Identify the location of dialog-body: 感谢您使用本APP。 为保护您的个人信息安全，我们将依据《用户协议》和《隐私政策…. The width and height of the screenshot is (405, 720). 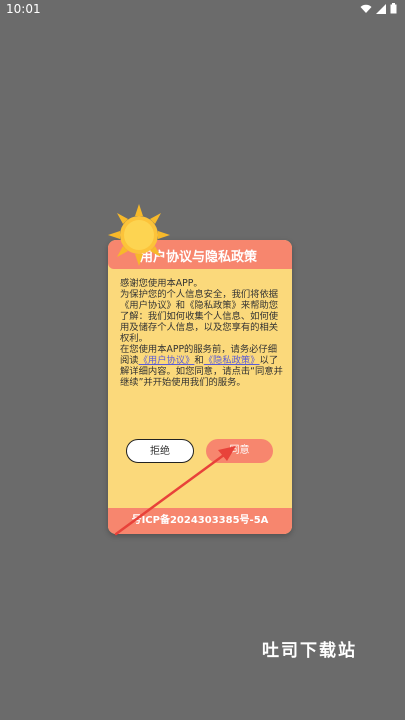
(202, 333).